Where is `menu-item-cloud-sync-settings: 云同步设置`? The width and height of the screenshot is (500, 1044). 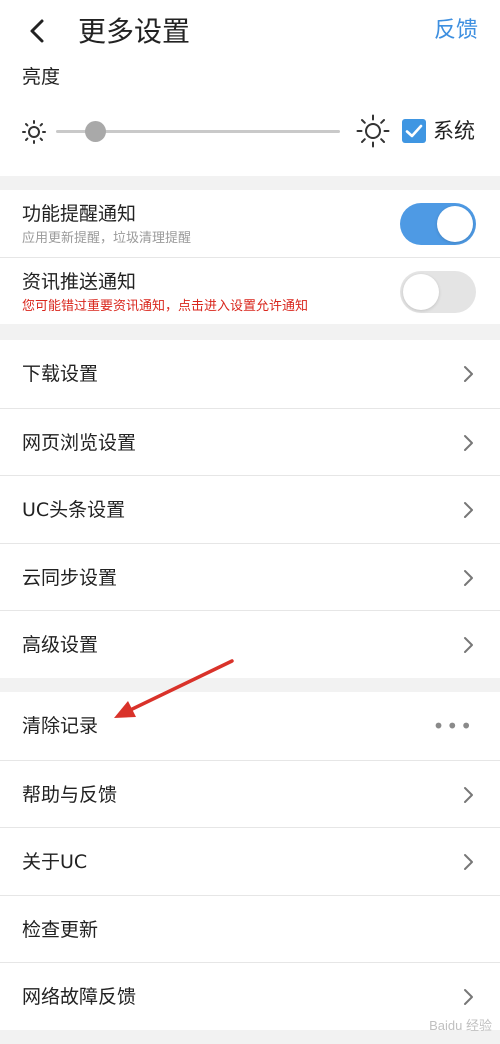
menu-item-cloud-sync-settings: 云同步设置 is located at coordinates (250, 576).